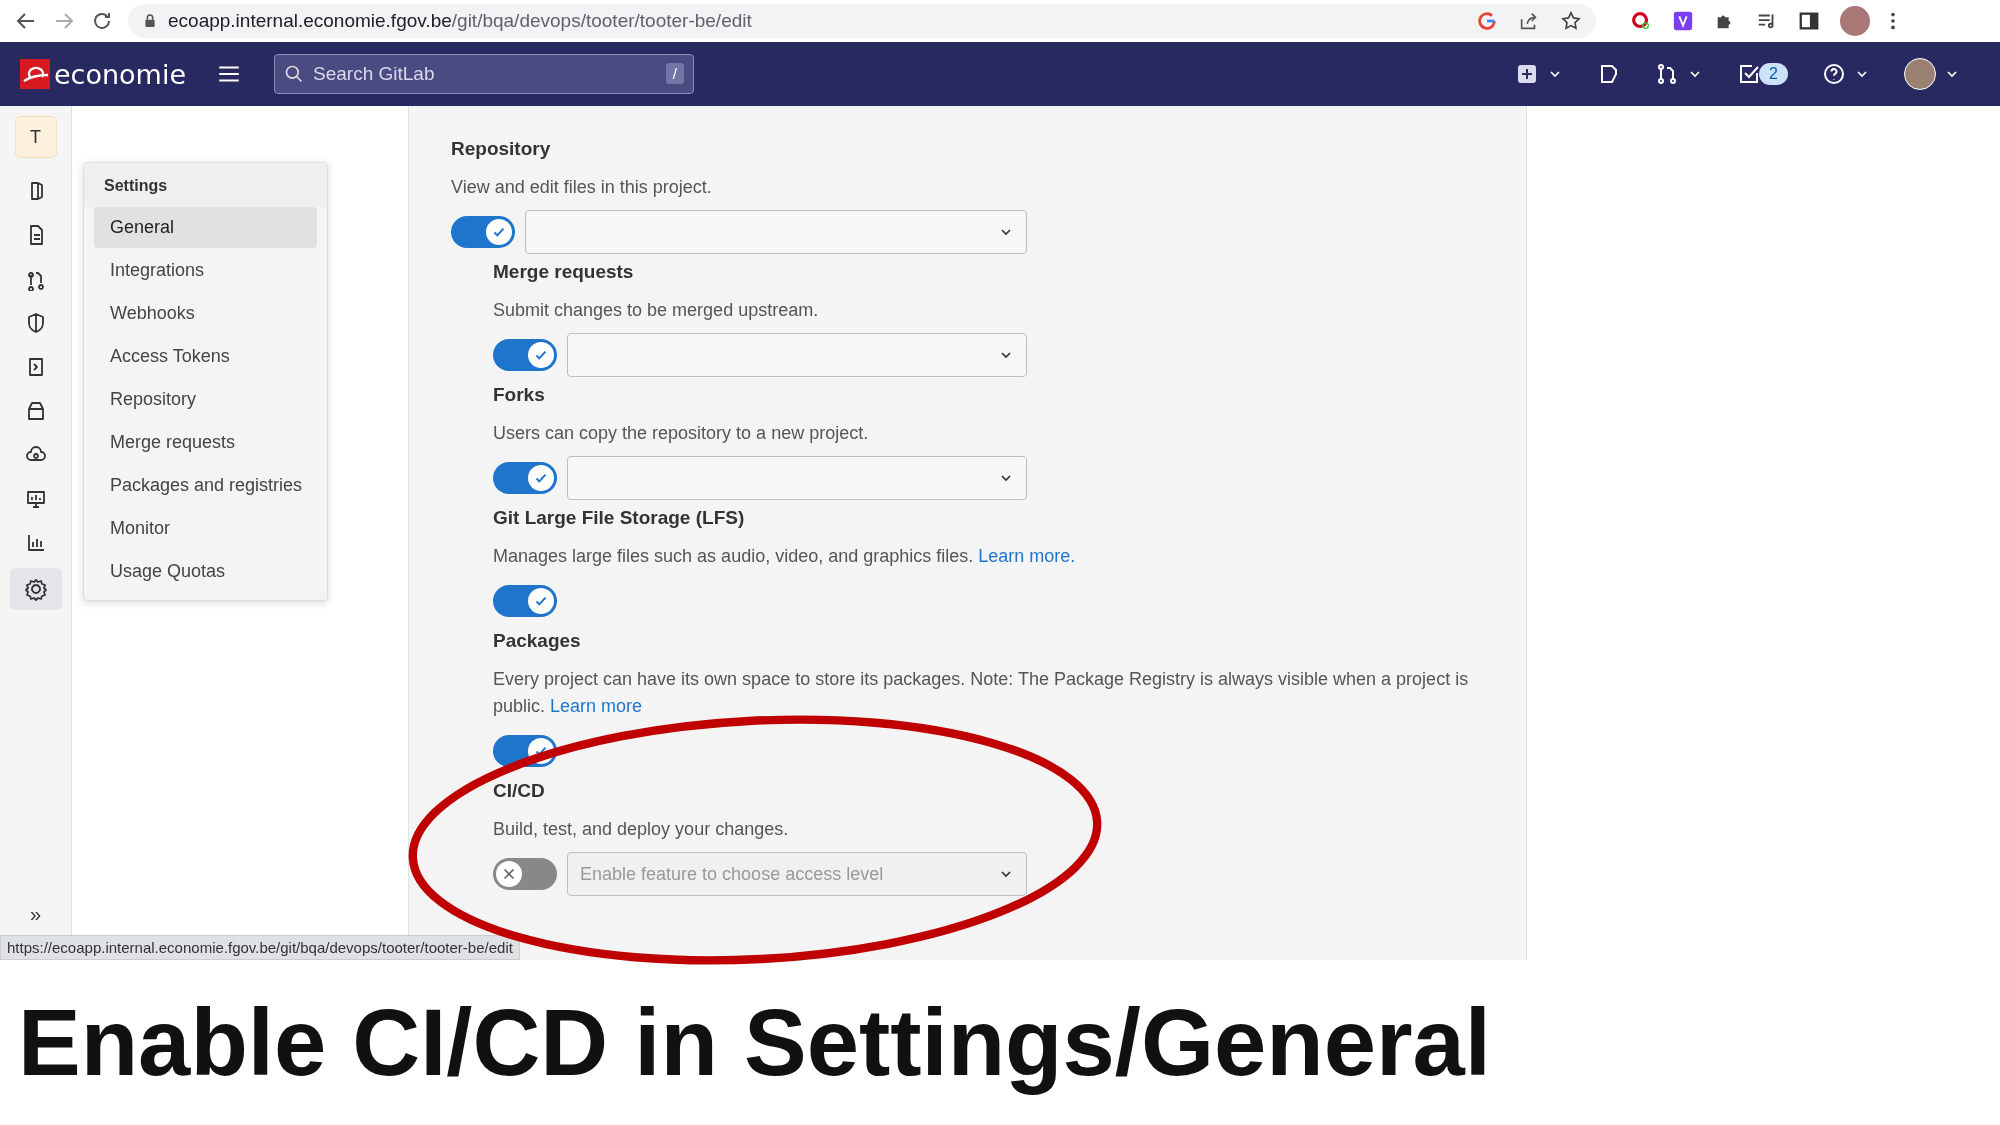 The height and width of the screenshot is (1125, 2000). Describe the element at coordinates (519, 791) in the screenshot. I see `feature-title: CI/CD` at that location.